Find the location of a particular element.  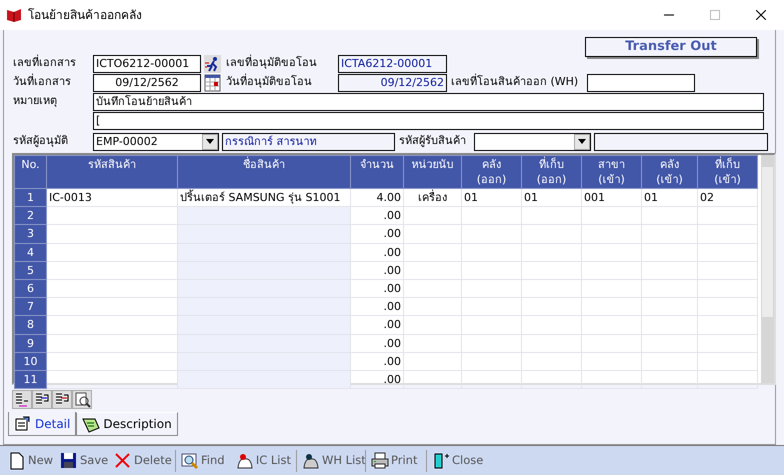

input-field: ICTA6212-00001 is located at coordinates (392, 63).